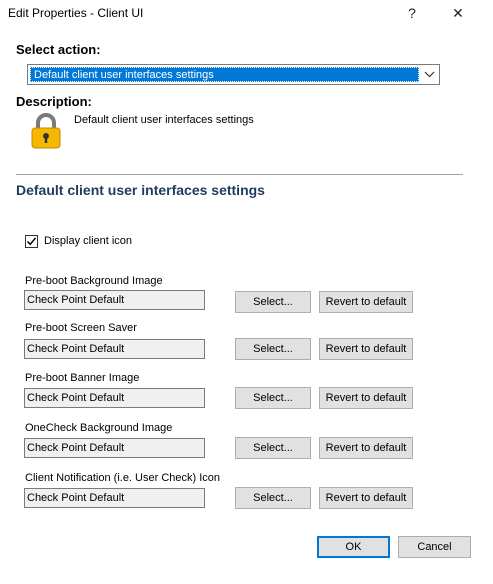 The height and width of the screenshot is (584, 493). I want to click on help-button: ?, so click(412, 13).